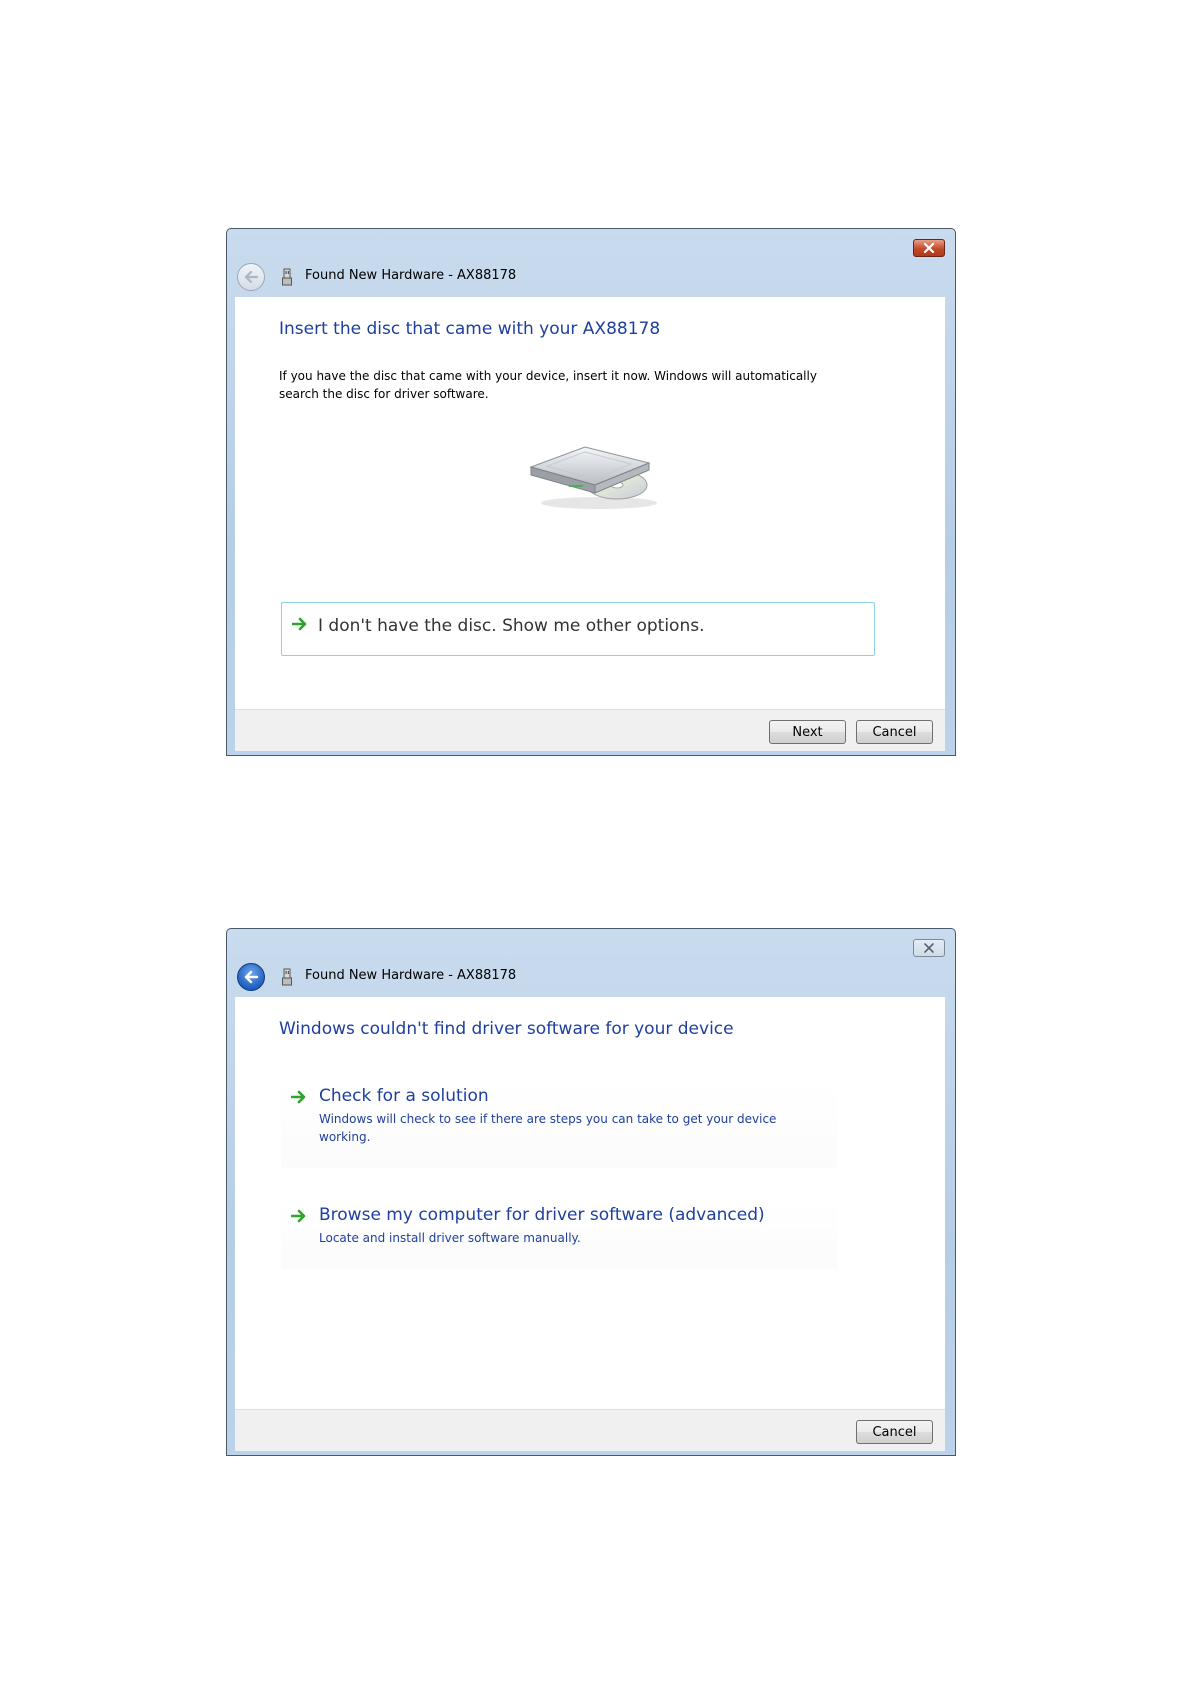 The height and width of the screenshot is (1684, 1190). What do you see at coordinates (590, 730) in the screenshot?
I see `dialog-footer: Next Cancel` at bounding box center [590, 730].